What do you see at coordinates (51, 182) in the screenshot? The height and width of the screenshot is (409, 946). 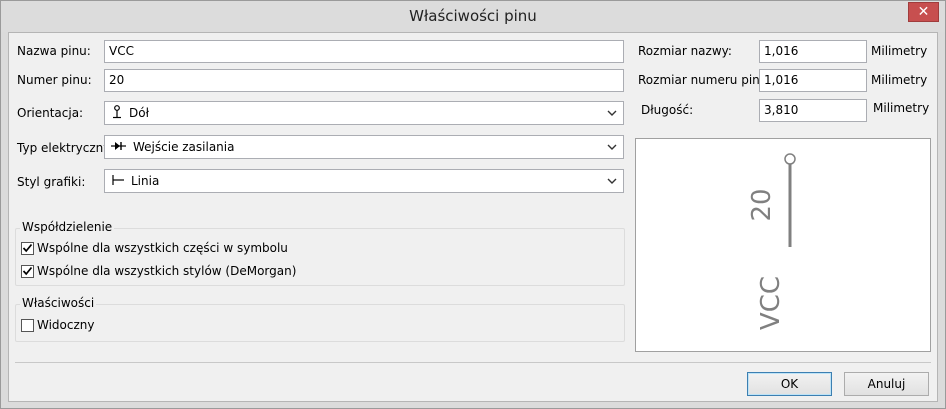 I see `graphic-style-label: Styl grafiki:` at bounding box center [51, 182].